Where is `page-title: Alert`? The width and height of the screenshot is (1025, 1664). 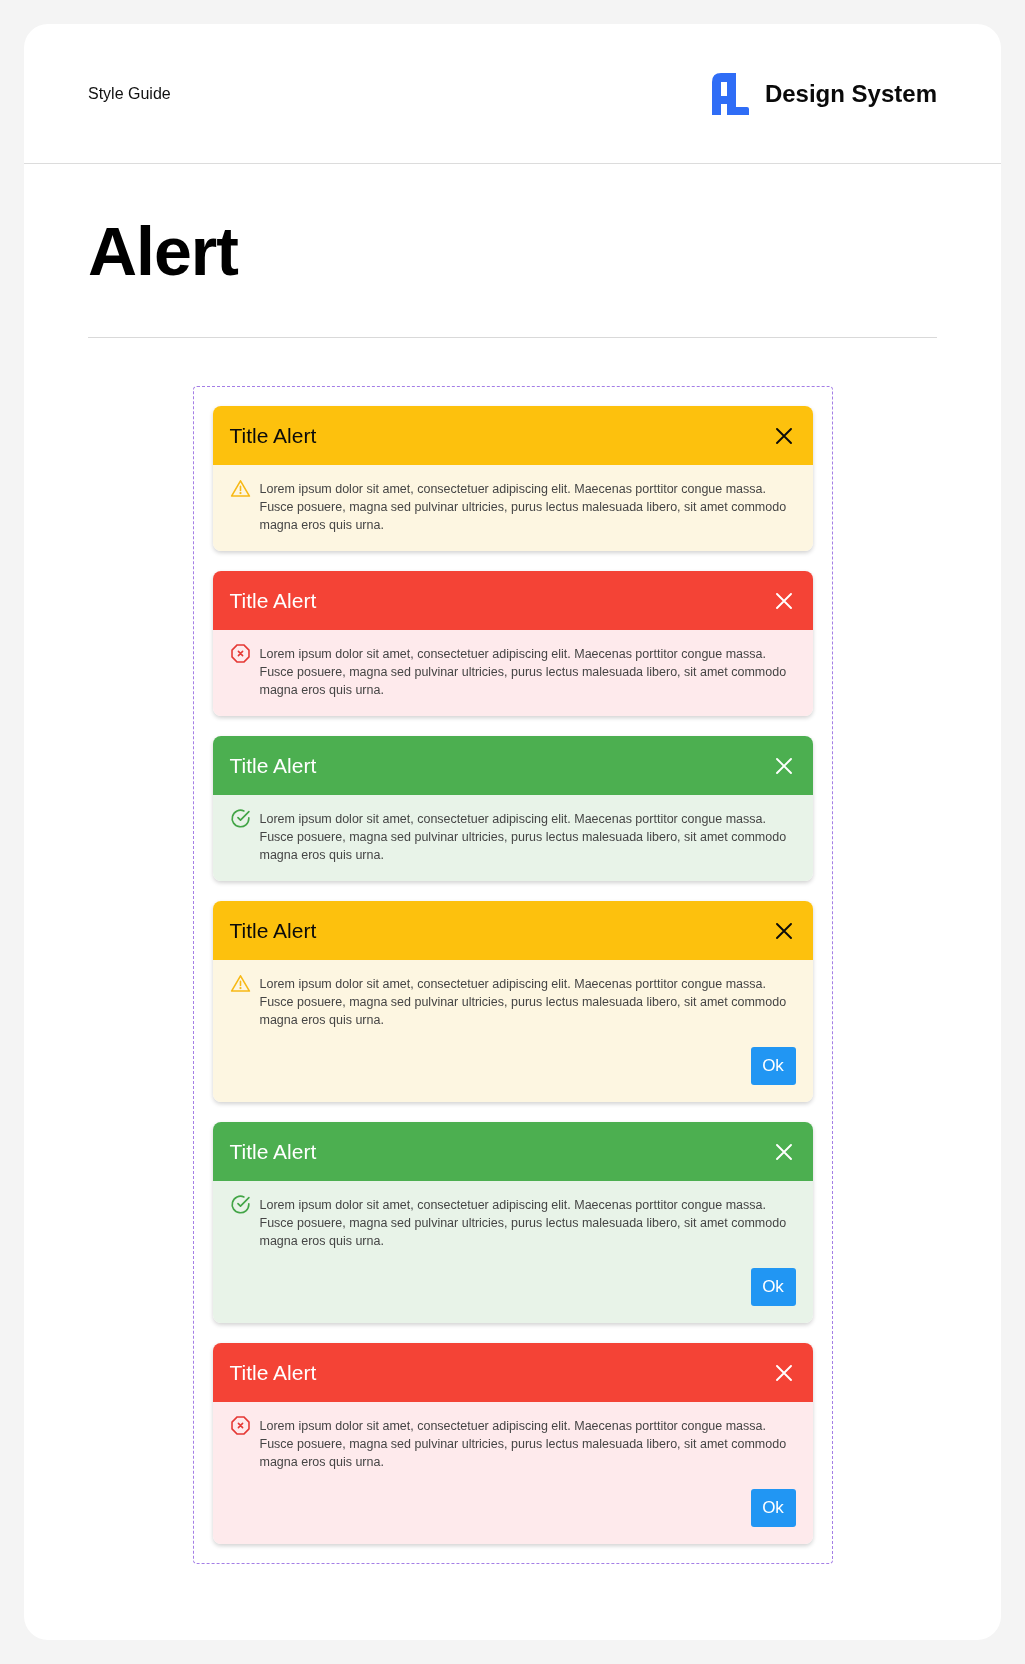
page-title: Alert is located at coordinates (163, 251).